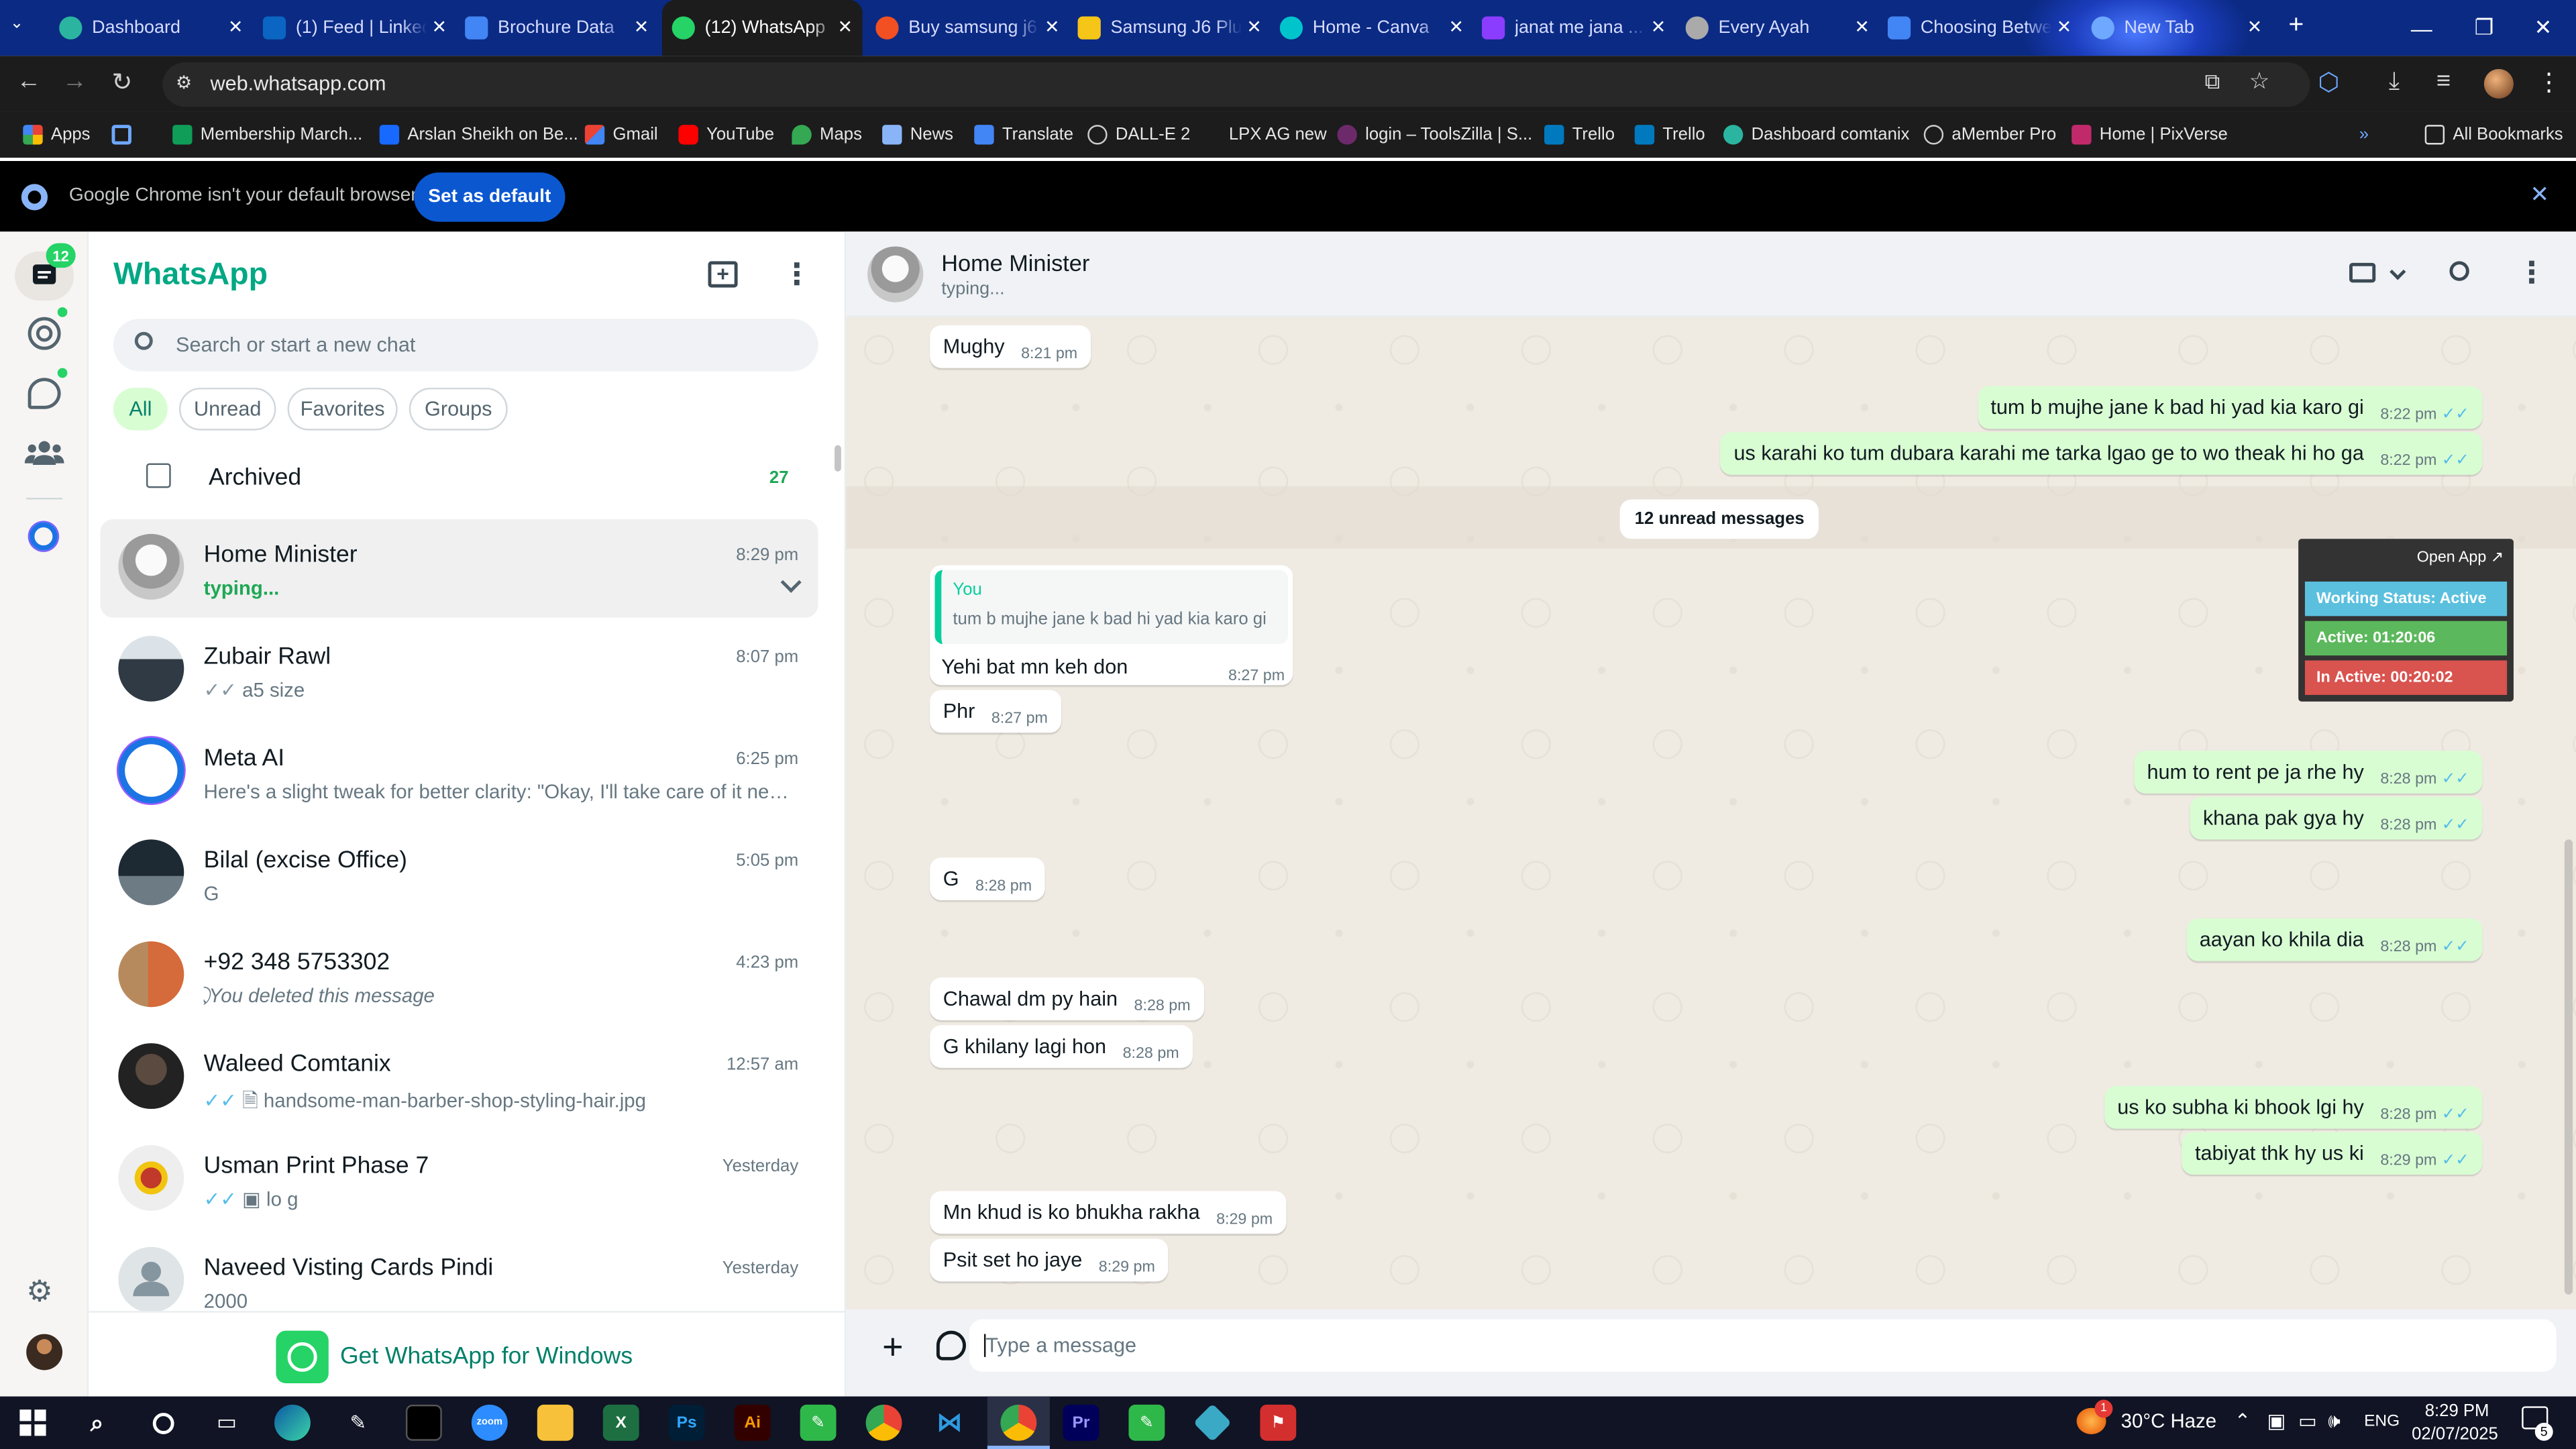 Image resolution: width=2576 pixels, height=1449 pixels. Describe the element at coordinates (227, 1423) in the screenshot. I see `task-view-icon: ▭` at that location.